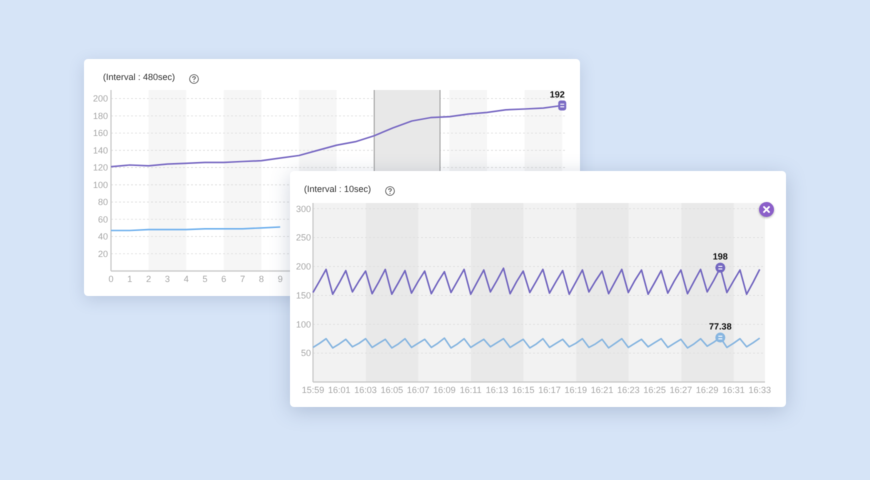 Image resolution: width=870 pixels, height=480 pixels. What do you see at coordinates (303, 209) in the screenshot?
I see `y-tick-label: 300` at bounding box center [303, 209].